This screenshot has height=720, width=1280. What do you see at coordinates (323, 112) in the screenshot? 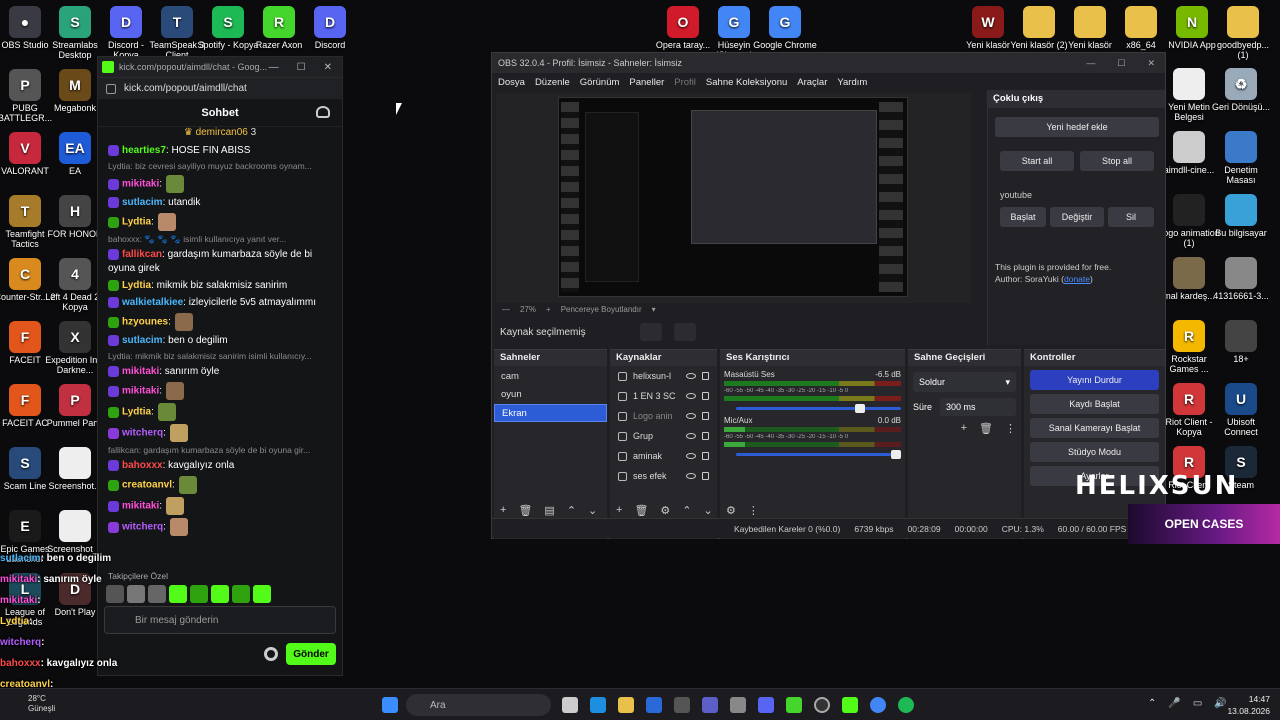
I see `user-settings-icon` at bounding box center [323, 112].